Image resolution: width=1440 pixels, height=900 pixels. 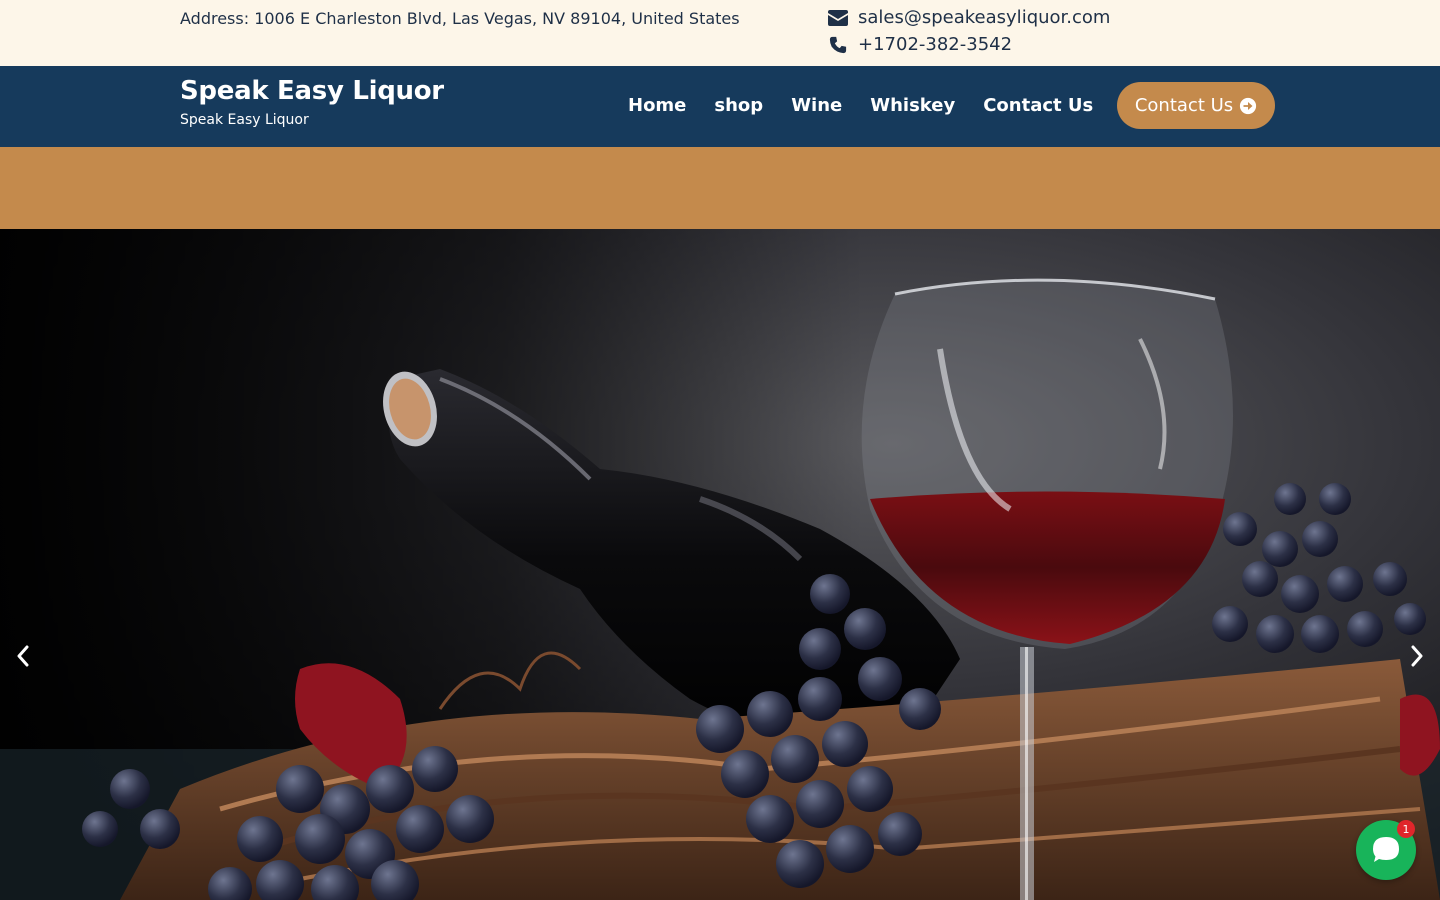 I want to click on nav-item-home: Home, so click(x=657, y=105).